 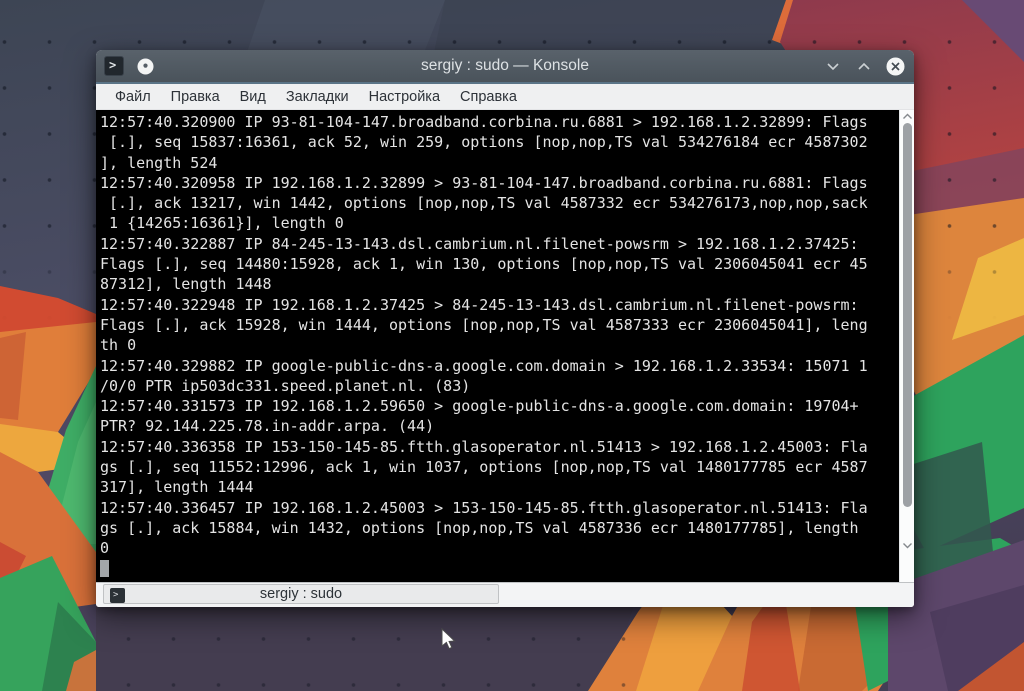 What do you see at coordinates (907, 545) in the screenshot?
I see `scrollbar-down-icon` at bounding box center [907, 545].